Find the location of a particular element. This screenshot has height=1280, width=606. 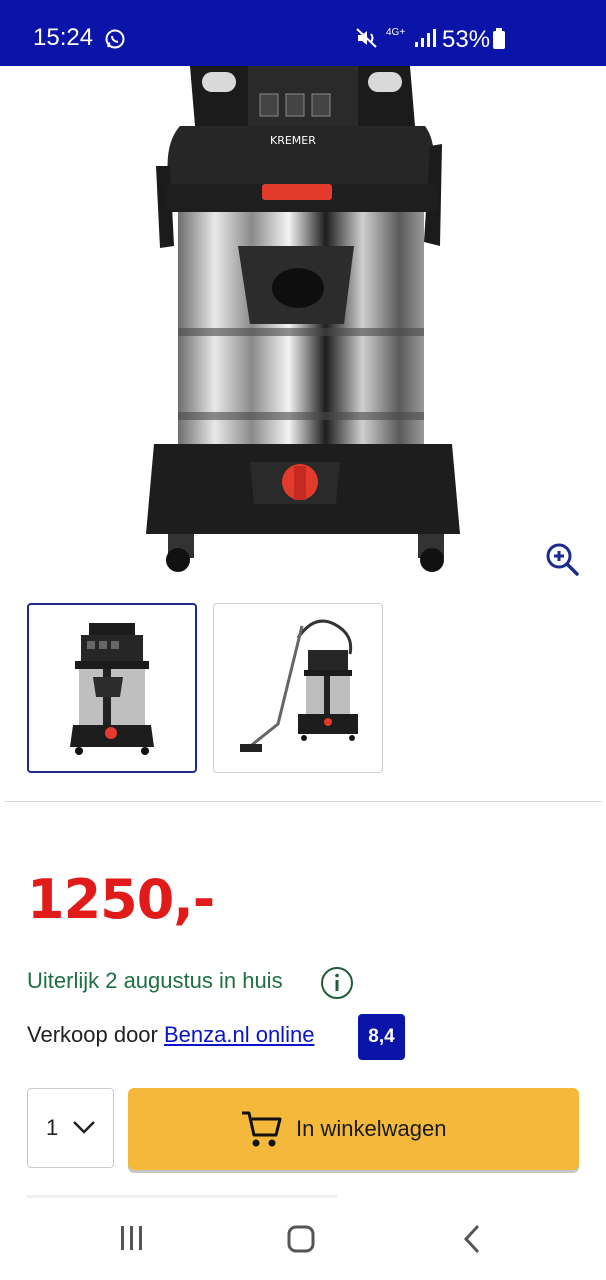

navigation-bar is located at coordinates (303, 1240).